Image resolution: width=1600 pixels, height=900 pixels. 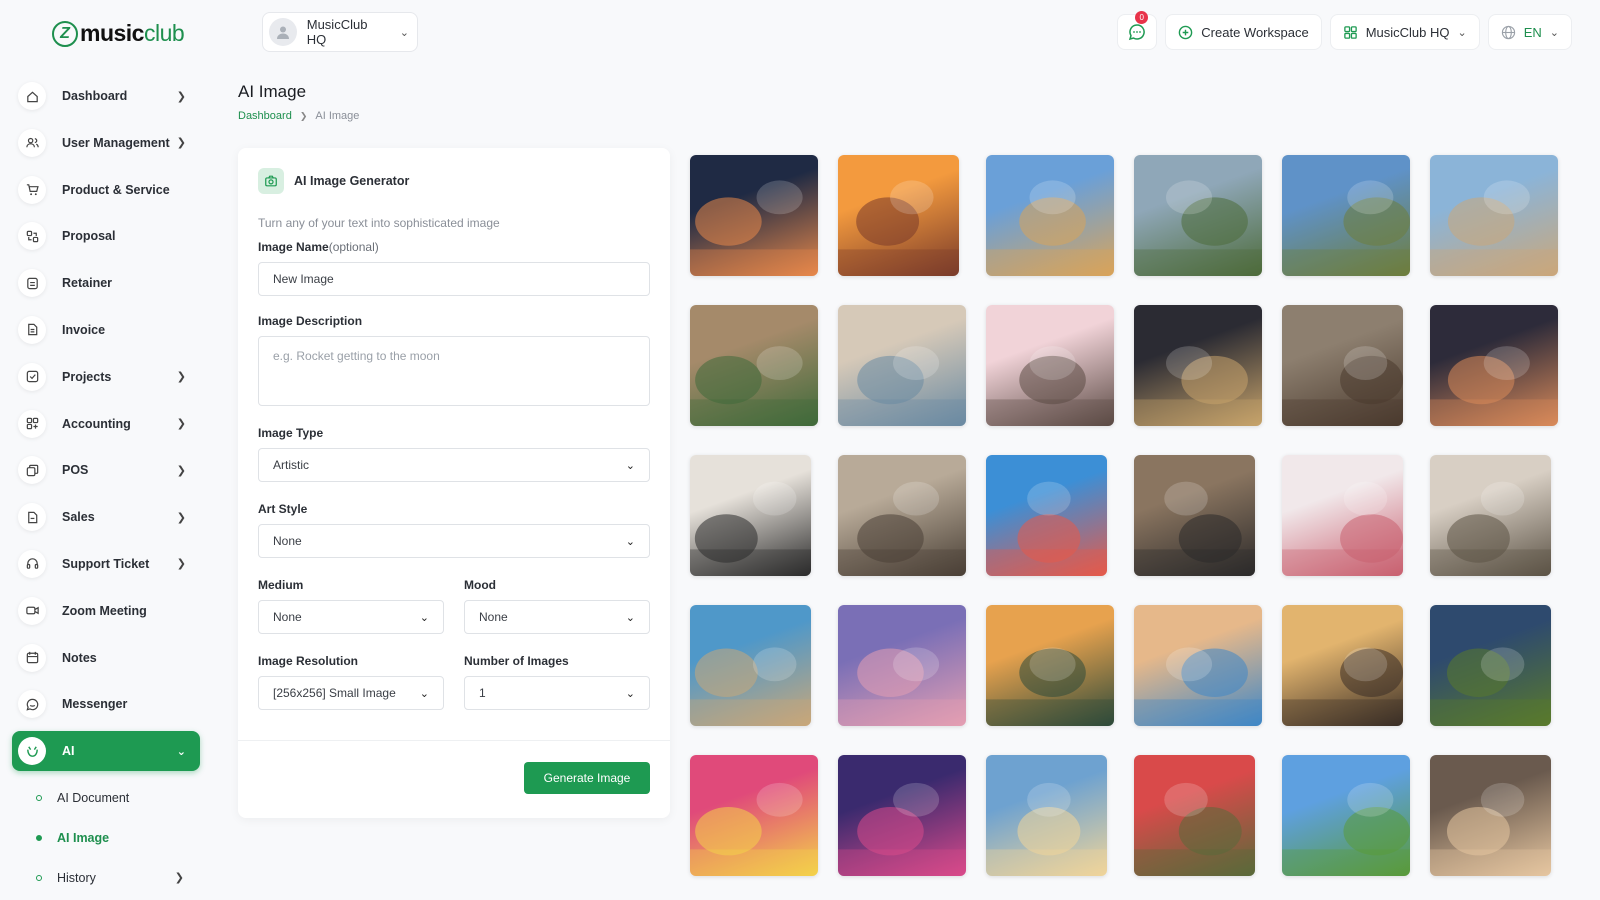 I want to click on retainer-icon, so click(x=32, y=283).